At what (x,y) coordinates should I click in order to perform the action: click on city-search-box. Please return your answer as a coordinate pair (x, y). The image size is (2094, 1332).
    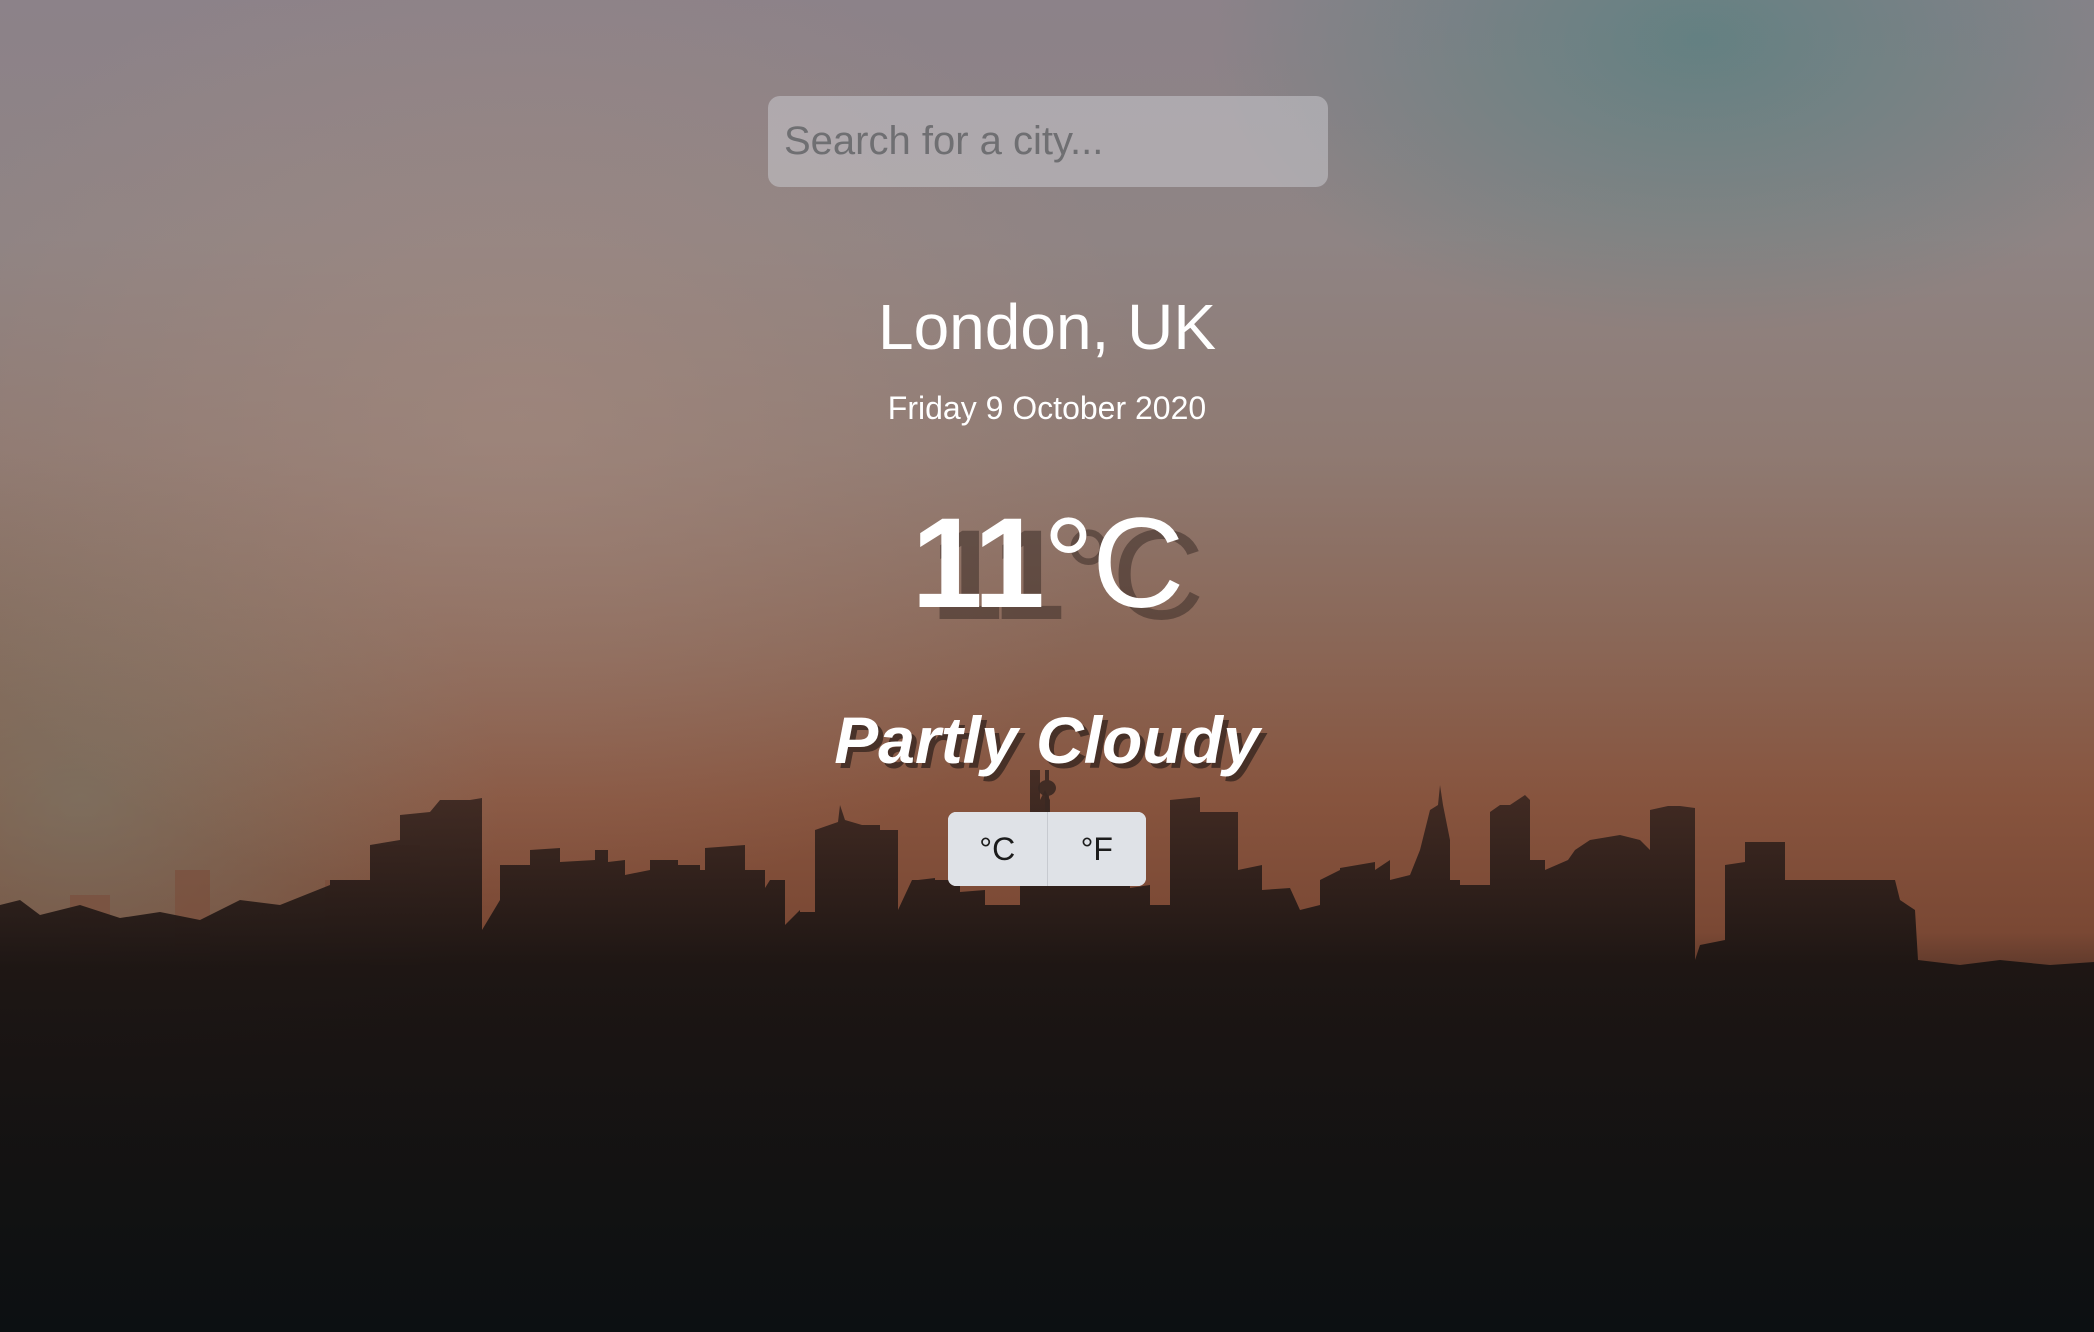
    Looking at the image, I should click on (1048, 141).